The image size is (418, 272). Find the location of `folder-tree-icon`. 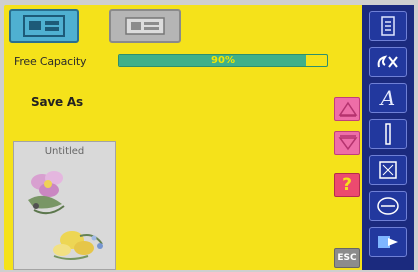

folder-tree-icon is located at coordinates (44, 26).